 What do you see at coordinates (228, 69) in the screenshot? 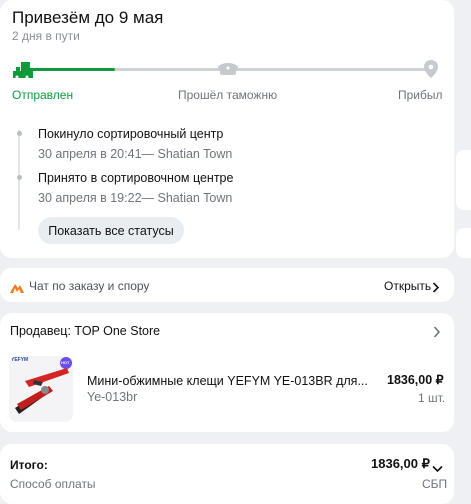
I see `customs-cap-icon` at bounding box center [228, 69].